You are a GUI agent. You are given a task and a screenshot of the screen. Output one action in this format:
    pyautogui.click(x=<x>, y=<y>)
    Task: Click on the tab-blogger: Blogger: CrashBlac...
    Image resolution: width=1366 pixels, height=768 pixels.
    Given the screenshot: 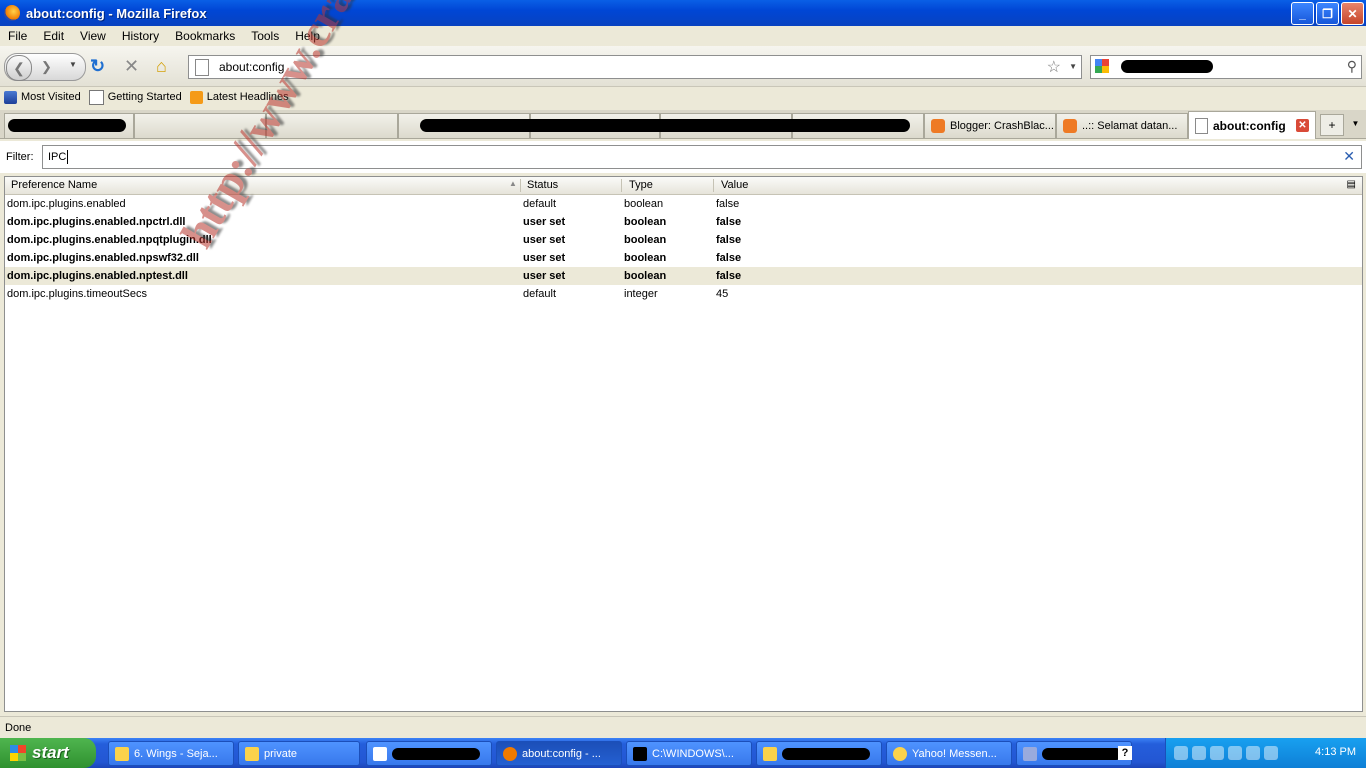 What is the action you would take?
    pyautogui.click(x=990, y=125)
    